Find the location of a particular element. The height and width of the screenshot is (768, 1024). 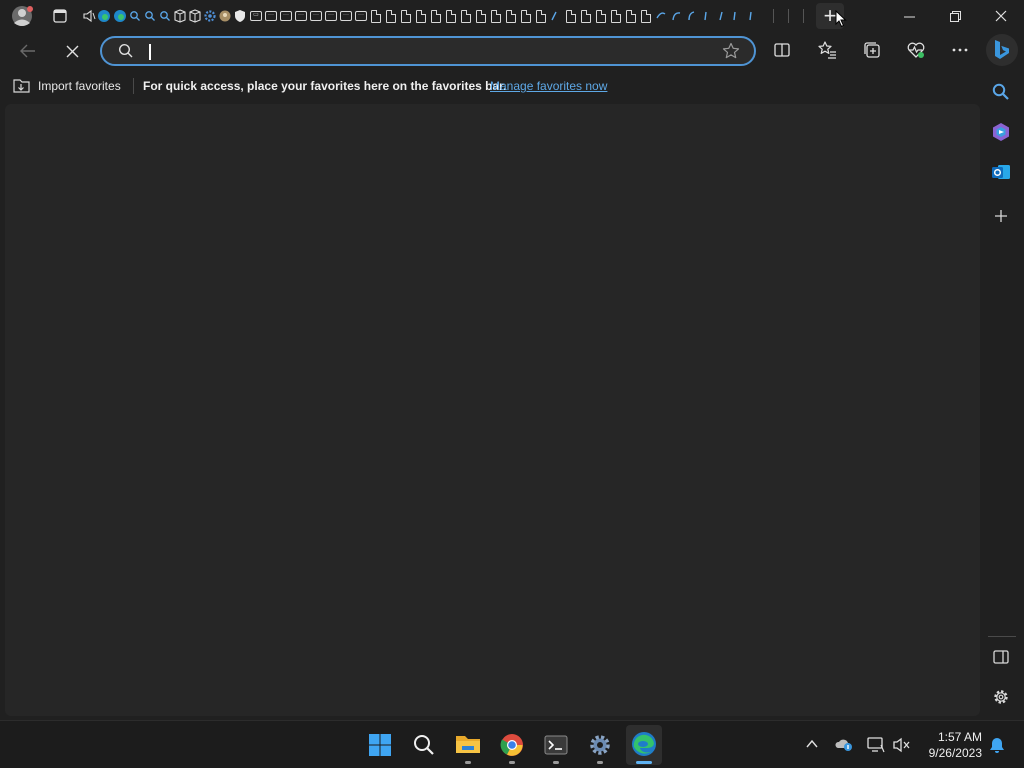

address-input is located at coordinates (430, 52).